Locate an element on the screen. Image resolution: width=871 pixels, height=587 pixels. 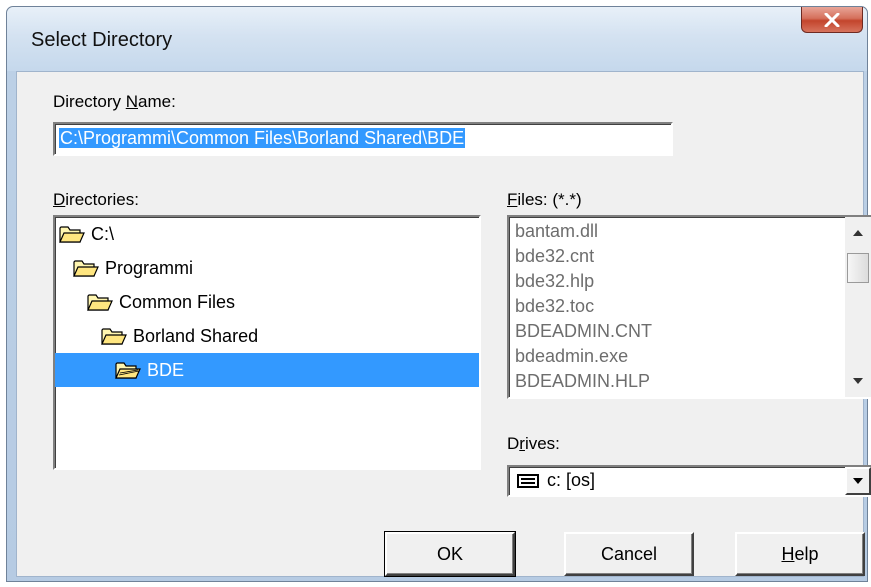
drives-select: c: [os] is located at coordinates (689, 481).